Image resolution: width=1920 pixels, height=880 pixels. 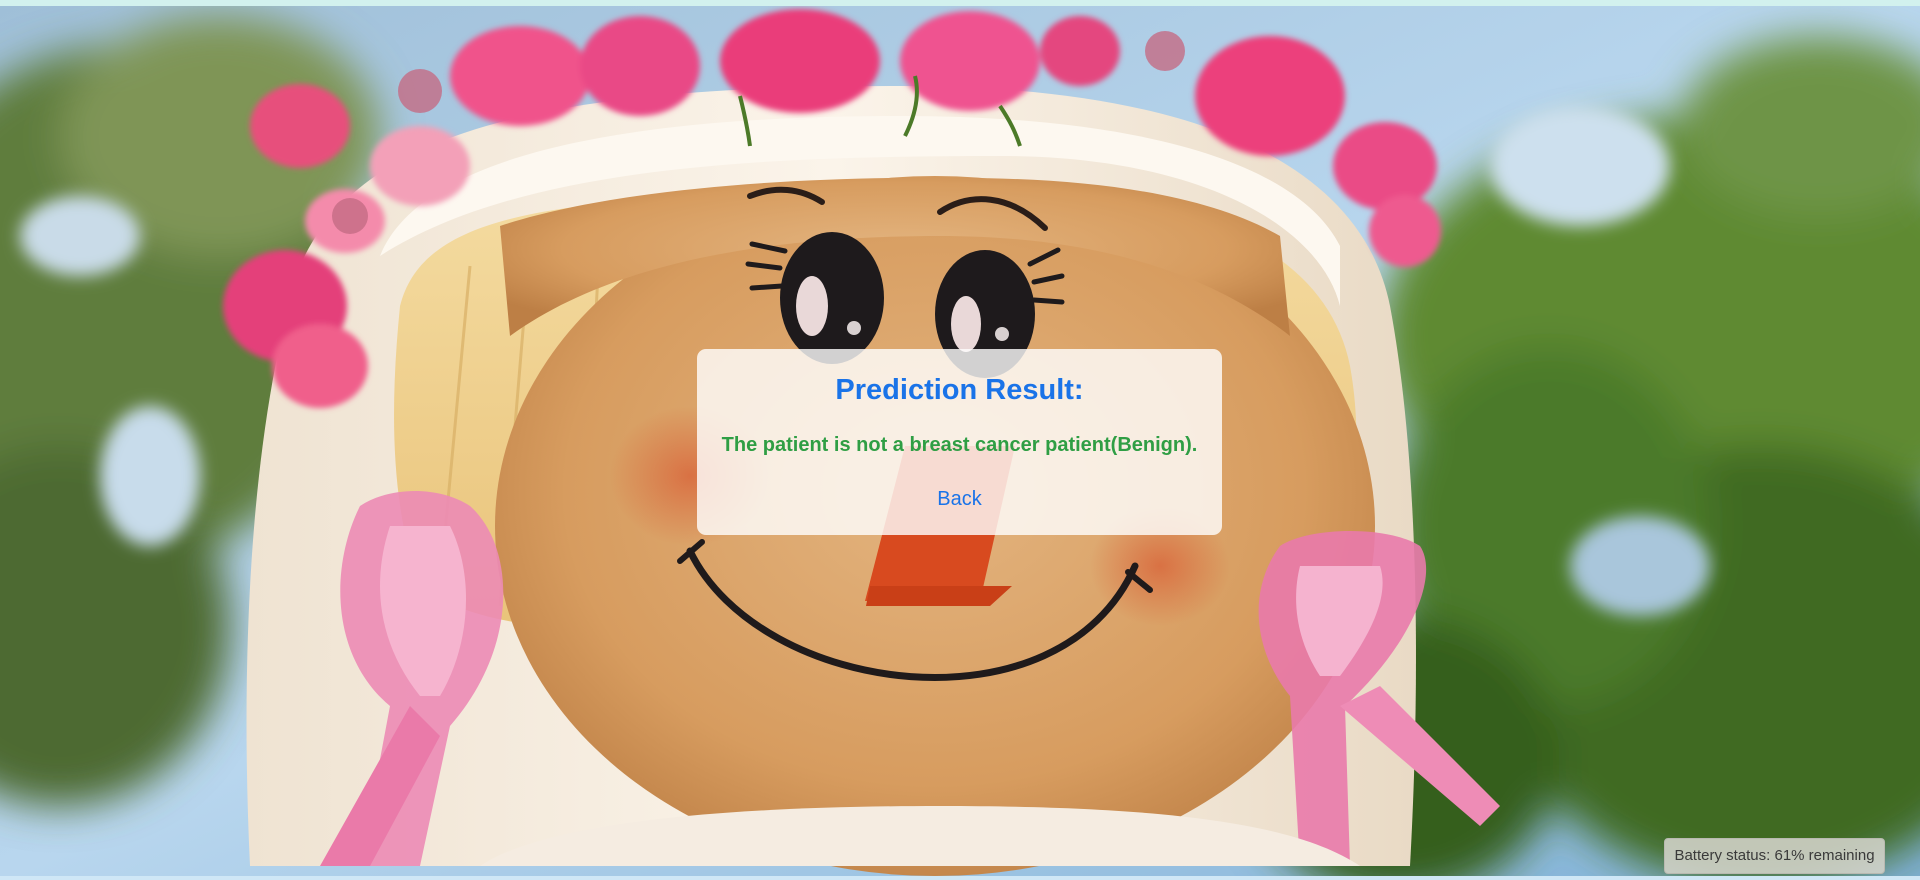 What do you see at coordinates (1774, 856) in the screenshot?
I see `battery-status-badge: Battery status: 61% remaining` at bounding box center [1774, 856].